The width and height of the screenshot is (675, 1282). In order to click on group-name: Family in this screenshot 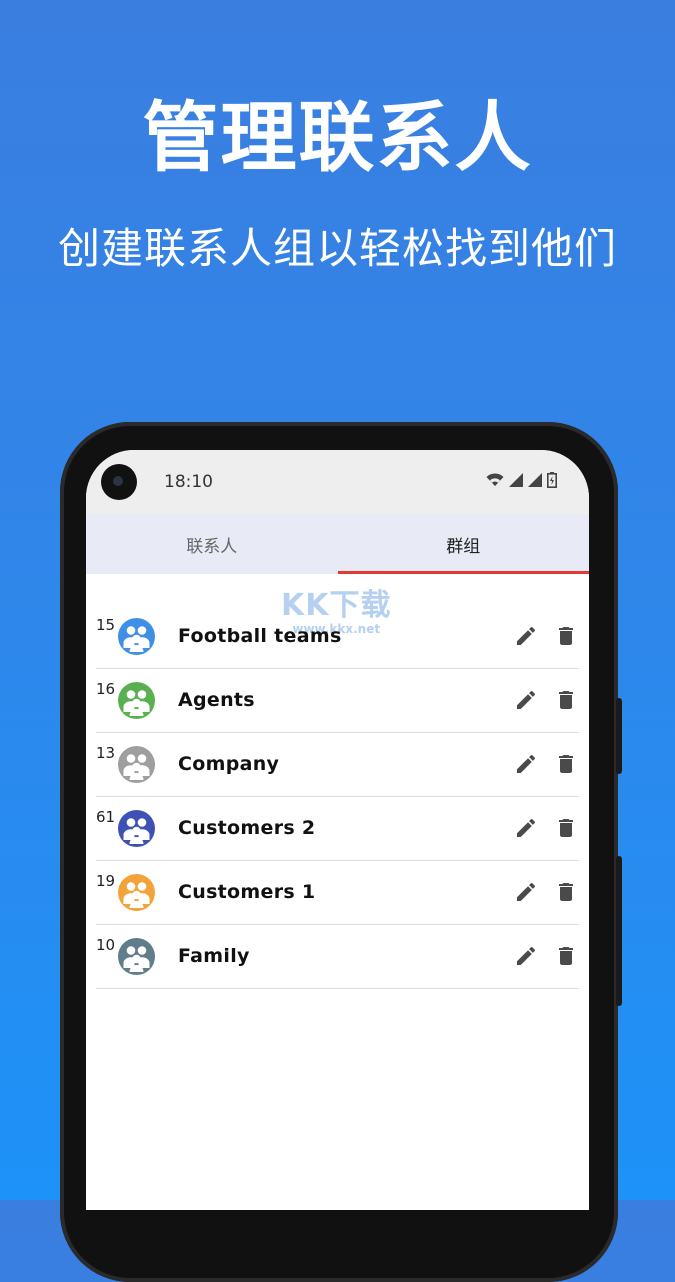, I will do `click(214, 956)`.